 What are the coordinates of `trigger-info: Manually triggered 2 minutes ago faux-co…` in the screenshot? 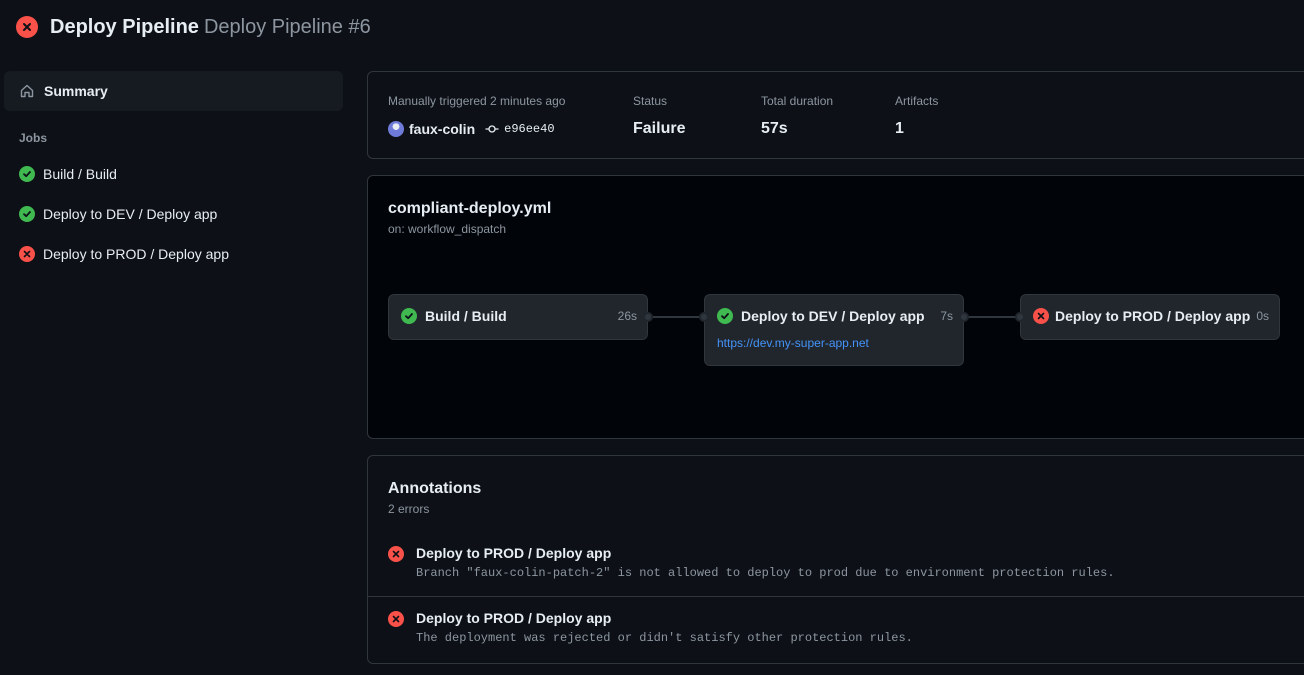 It's located at (476, 116).